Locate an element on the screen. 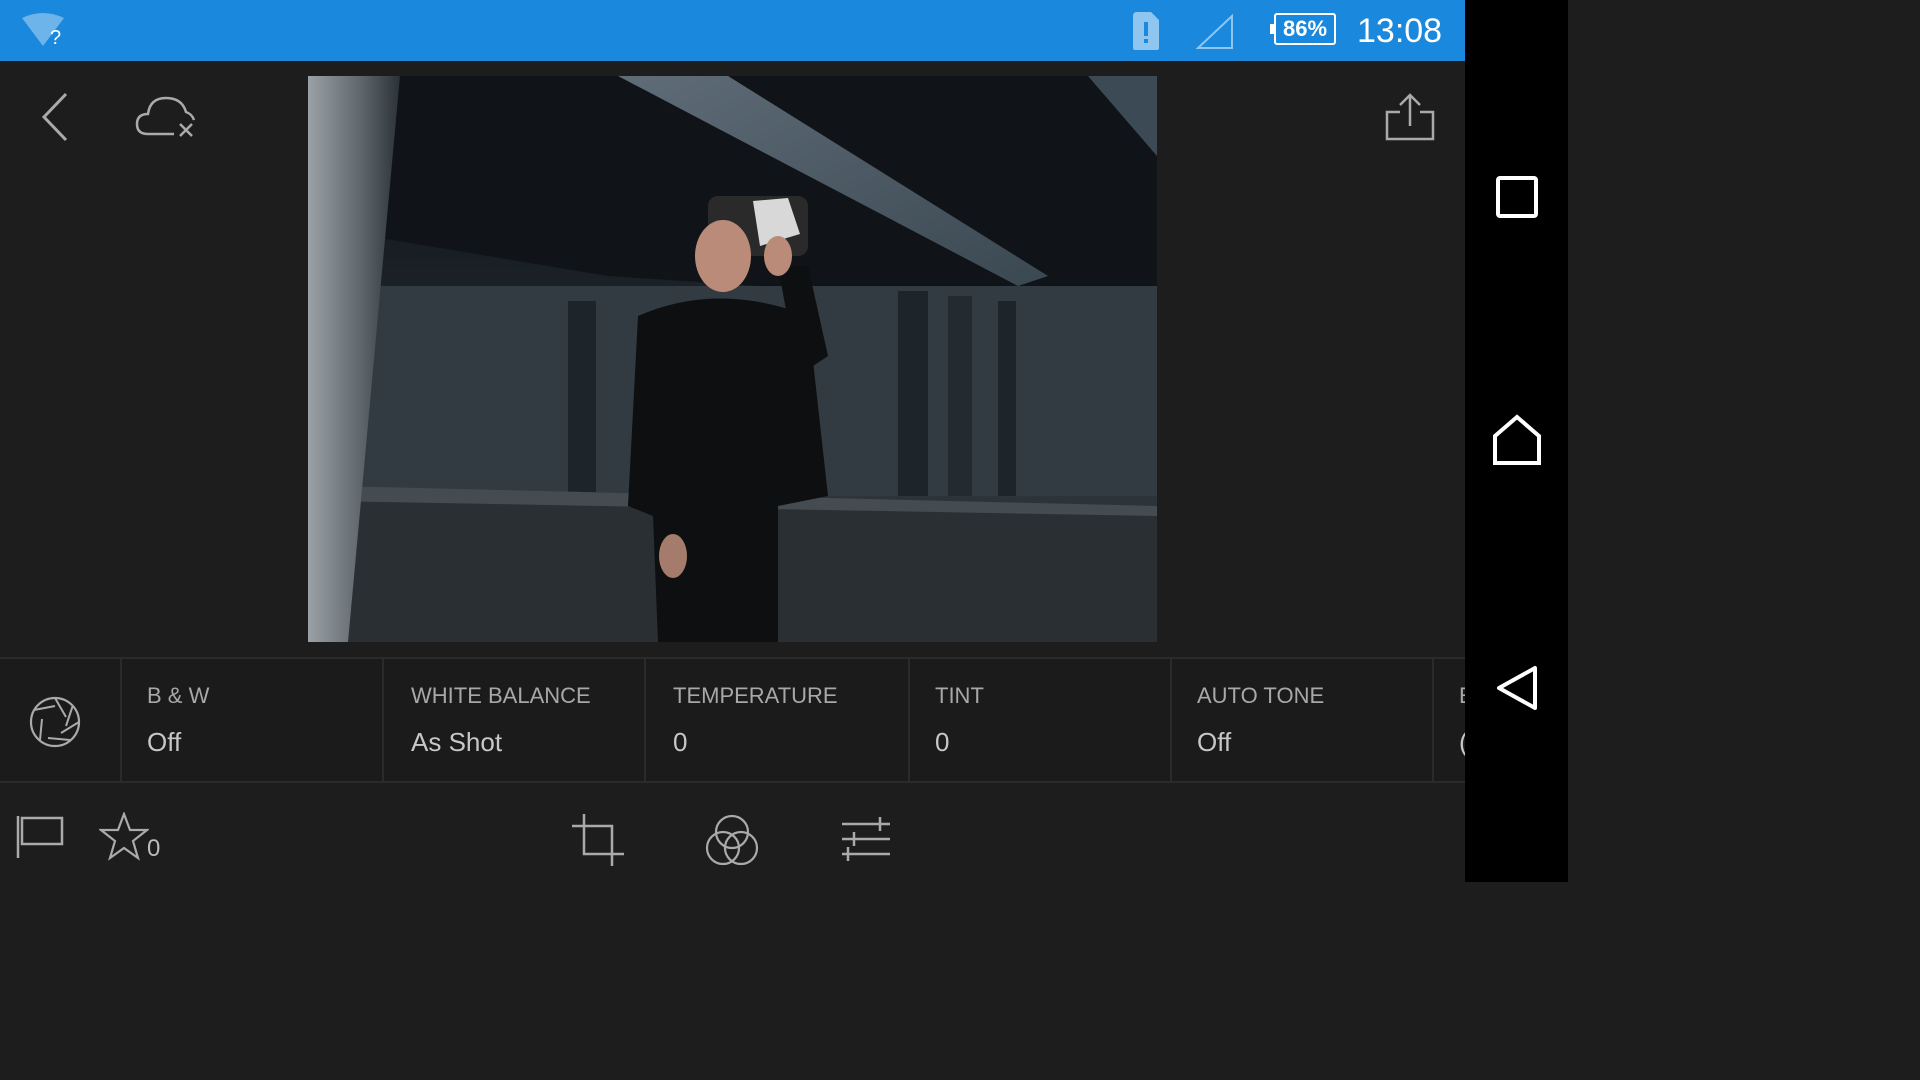  param-label: B & W is located at coordinates (178, 695).